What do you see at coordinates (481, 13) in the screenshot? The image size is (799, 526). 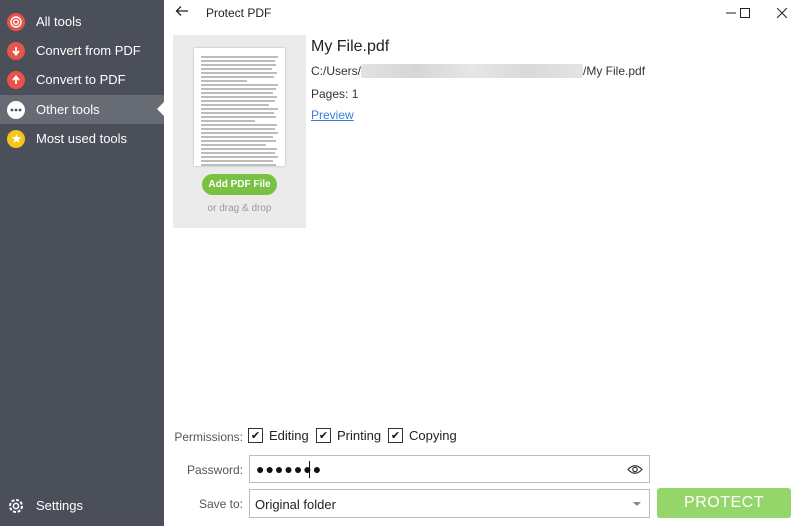 I see `title-bar: Protect PDF` at bounding box center [481, 13].